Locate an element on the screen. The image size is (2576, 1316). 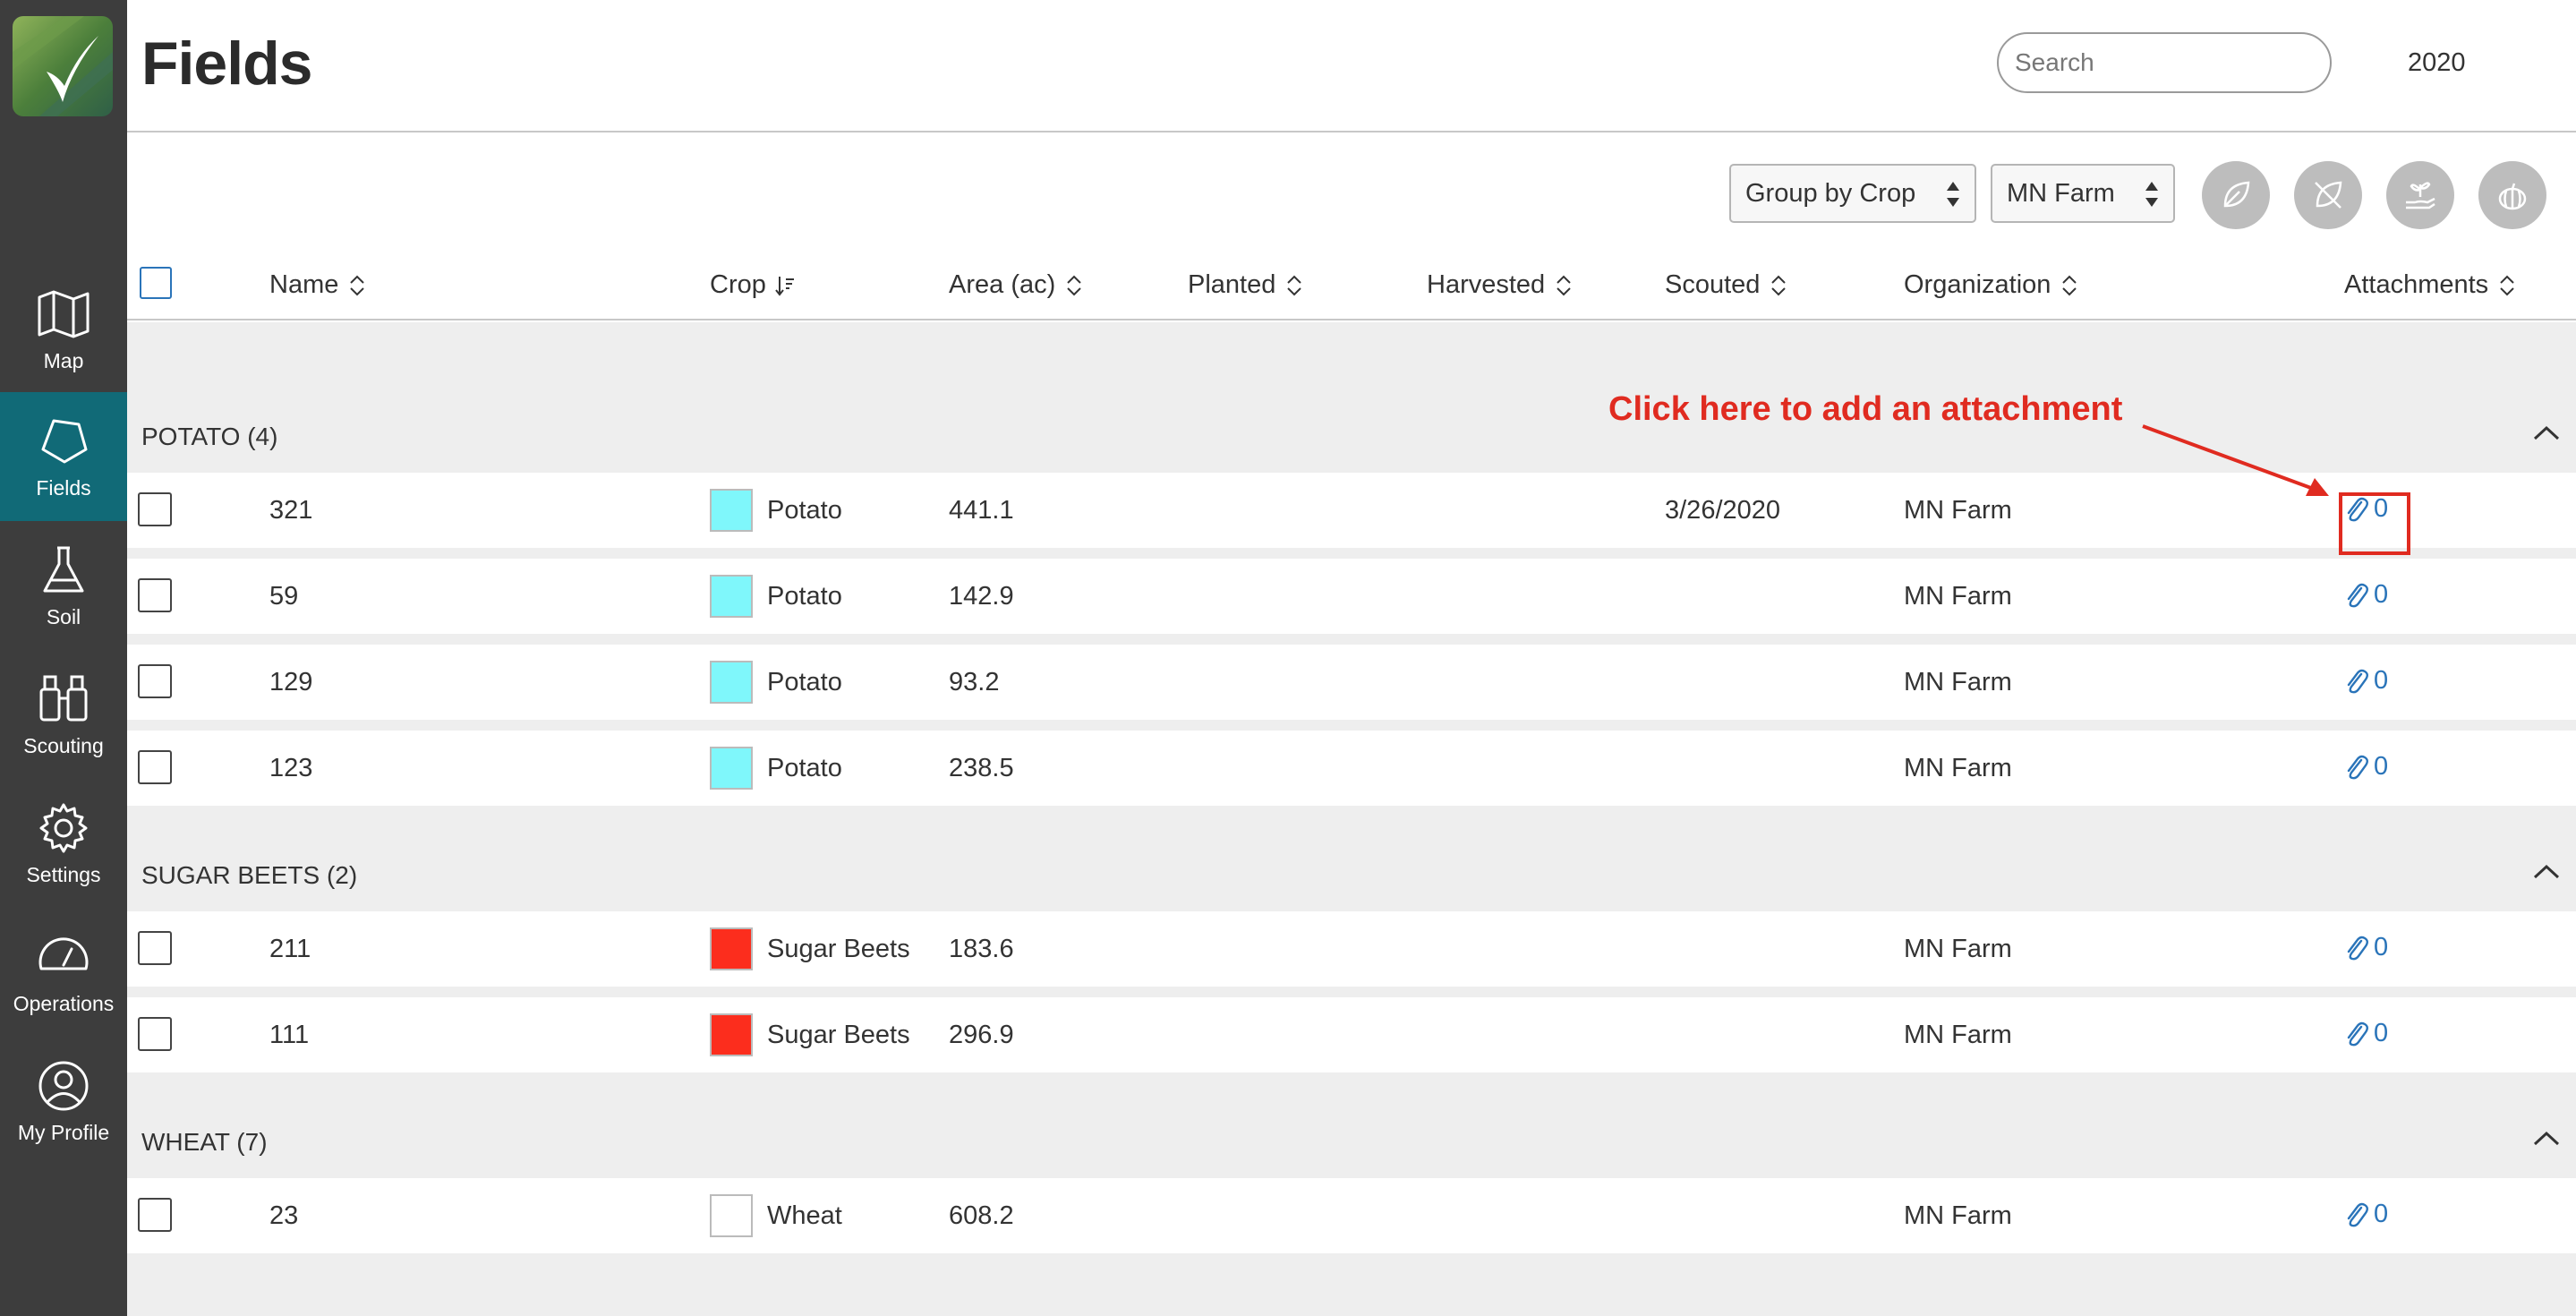
sidebar-item-label: My Profile is located at coordinates (63, 1132).